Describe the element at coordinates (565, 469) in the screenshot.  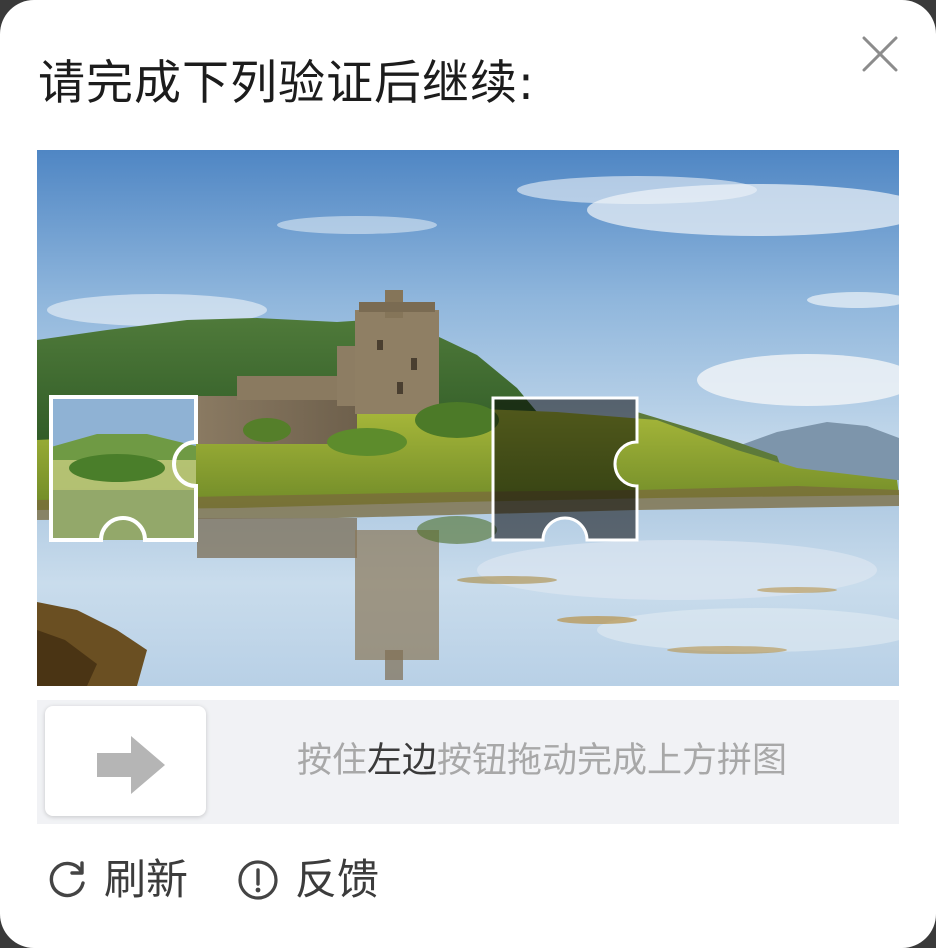
I see `puzzle-slot` at that location.